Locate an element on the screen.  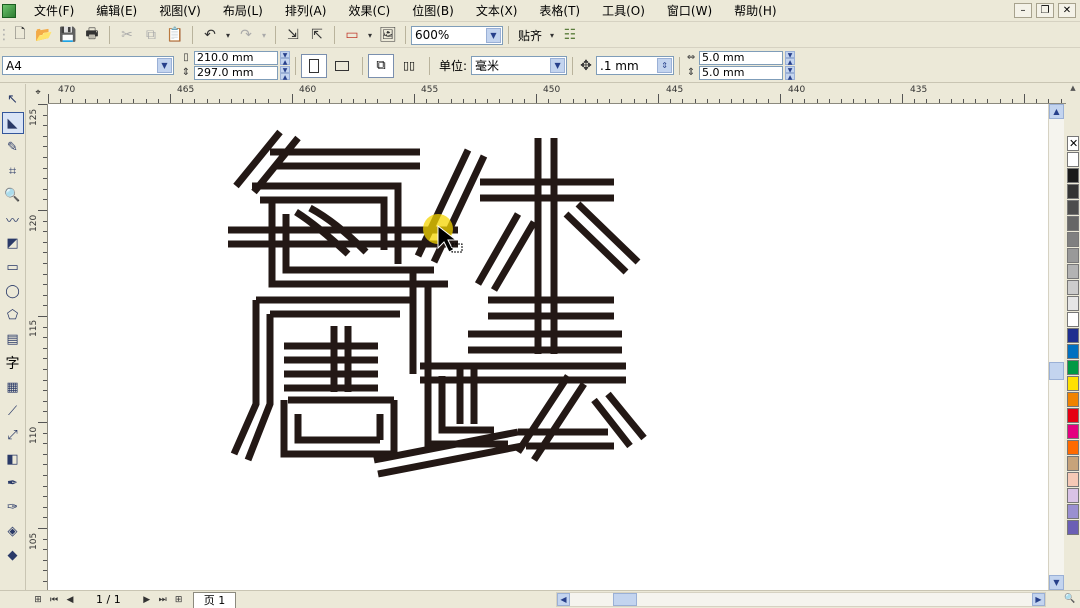
menu-help: 帮助(H) is located at coordinates (755, 11).